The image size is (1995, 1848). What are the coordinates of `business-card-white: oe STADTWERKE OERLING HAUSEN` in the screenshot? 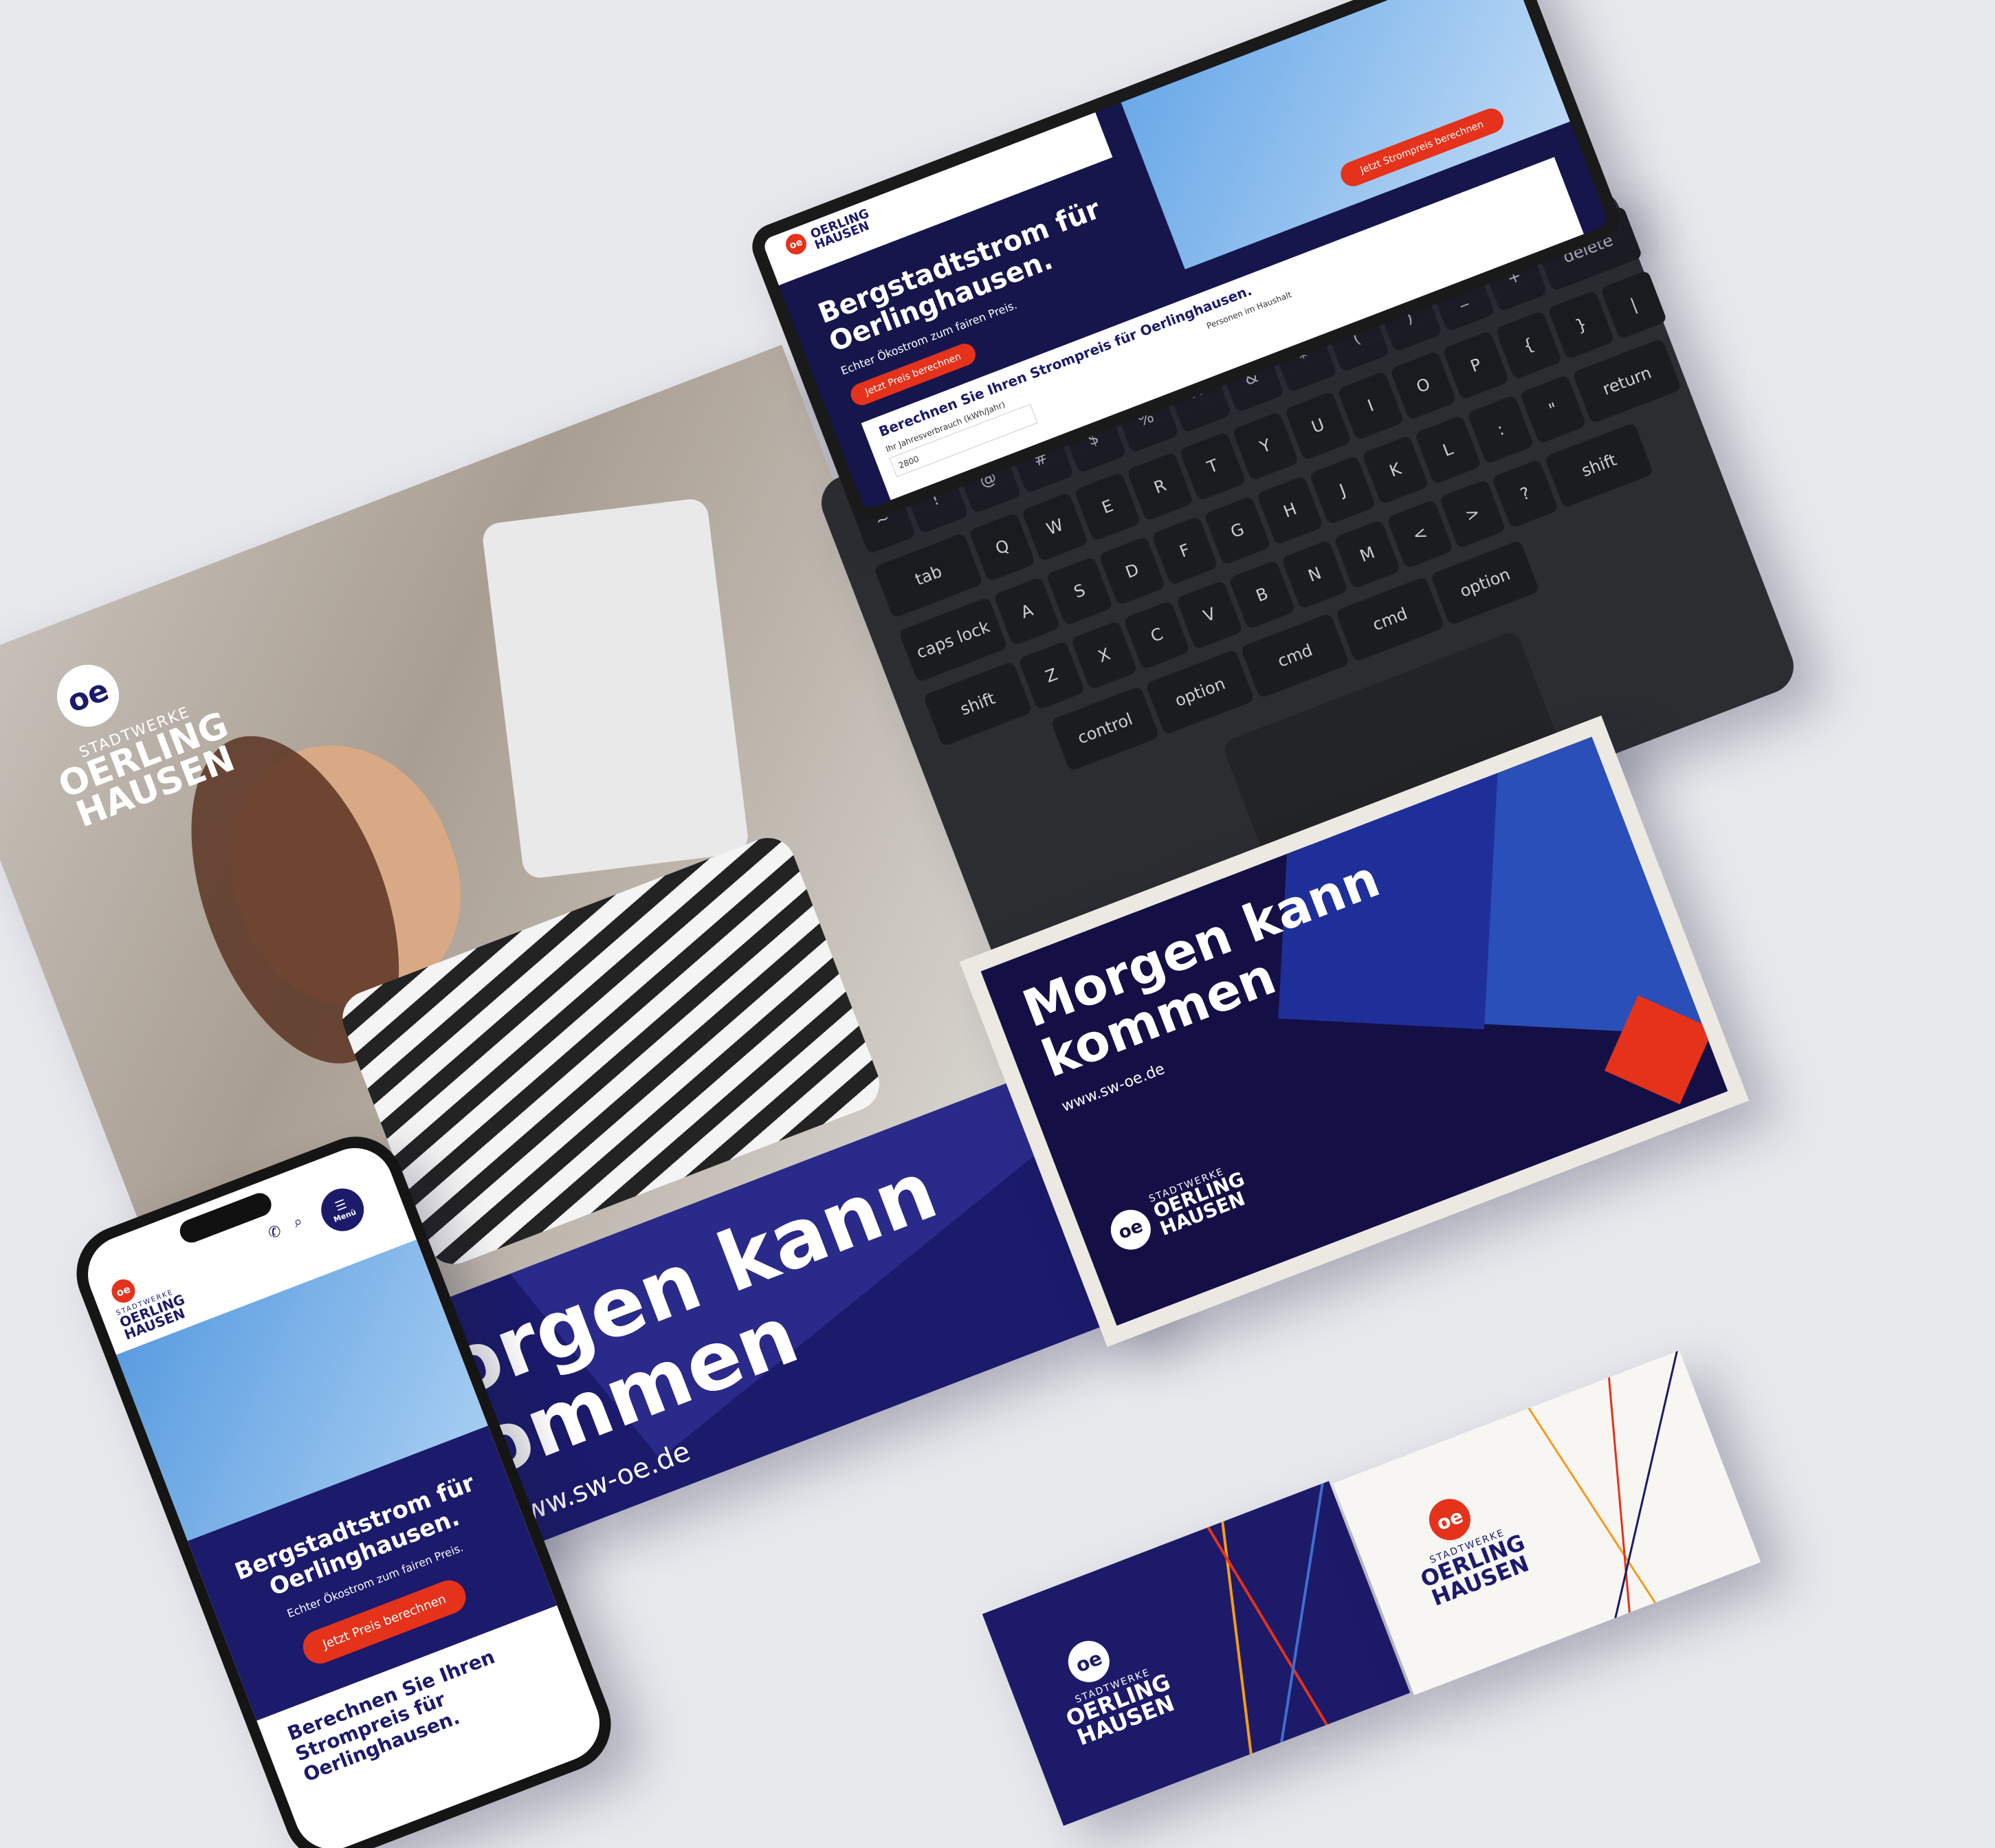 It's located at (1546, 1522).